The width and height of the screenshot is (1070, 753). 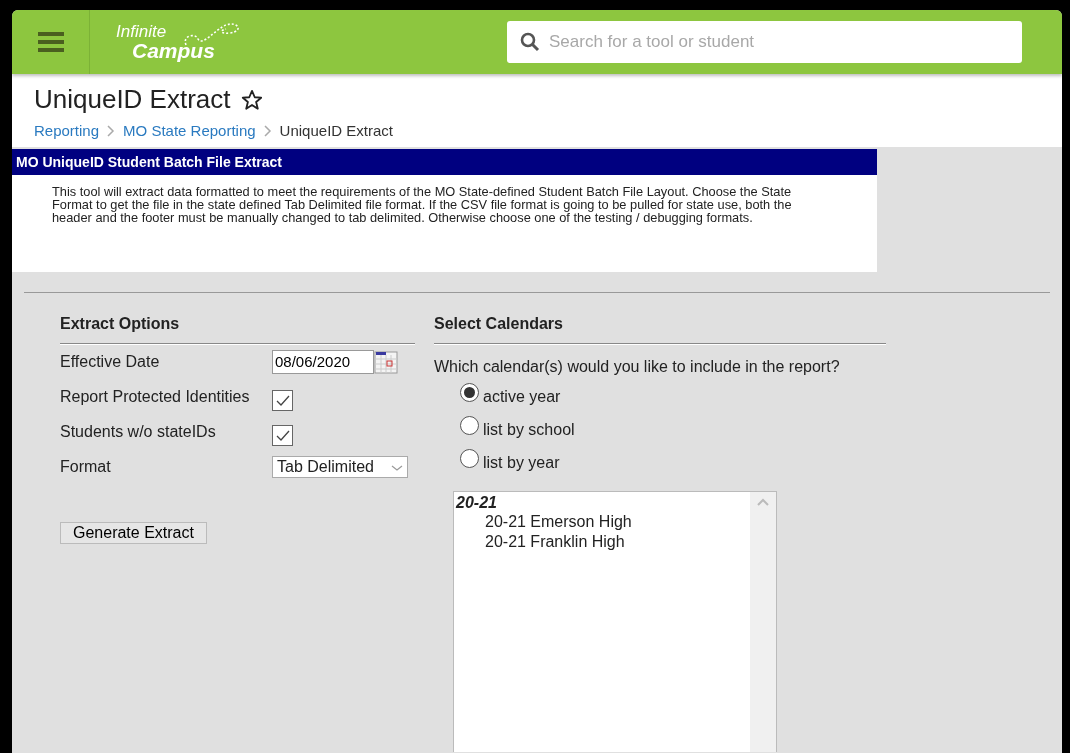 What do you see at coordinates (50, 42) in the screenshot?
I see `menu-icon` at bounding box center [50, 42].